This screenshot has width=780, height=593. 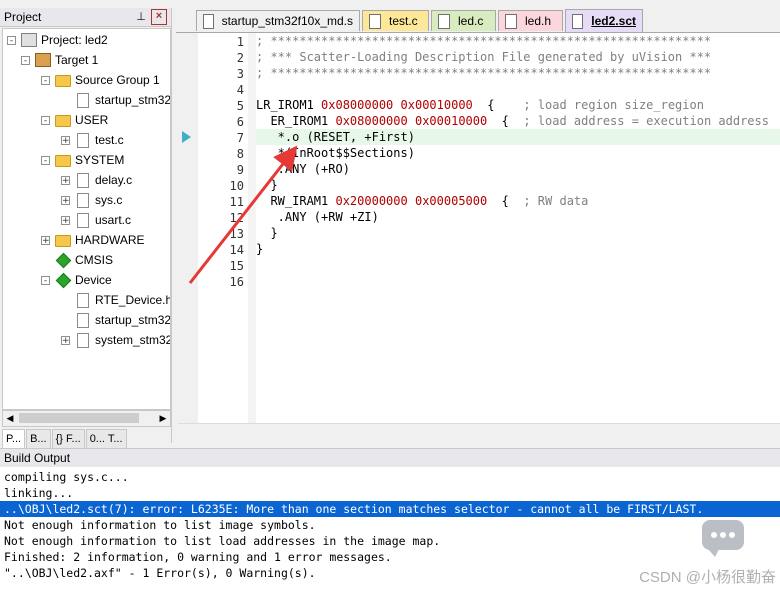 I want to click on tree-item: + delay.c, so click(x=96, y=180).